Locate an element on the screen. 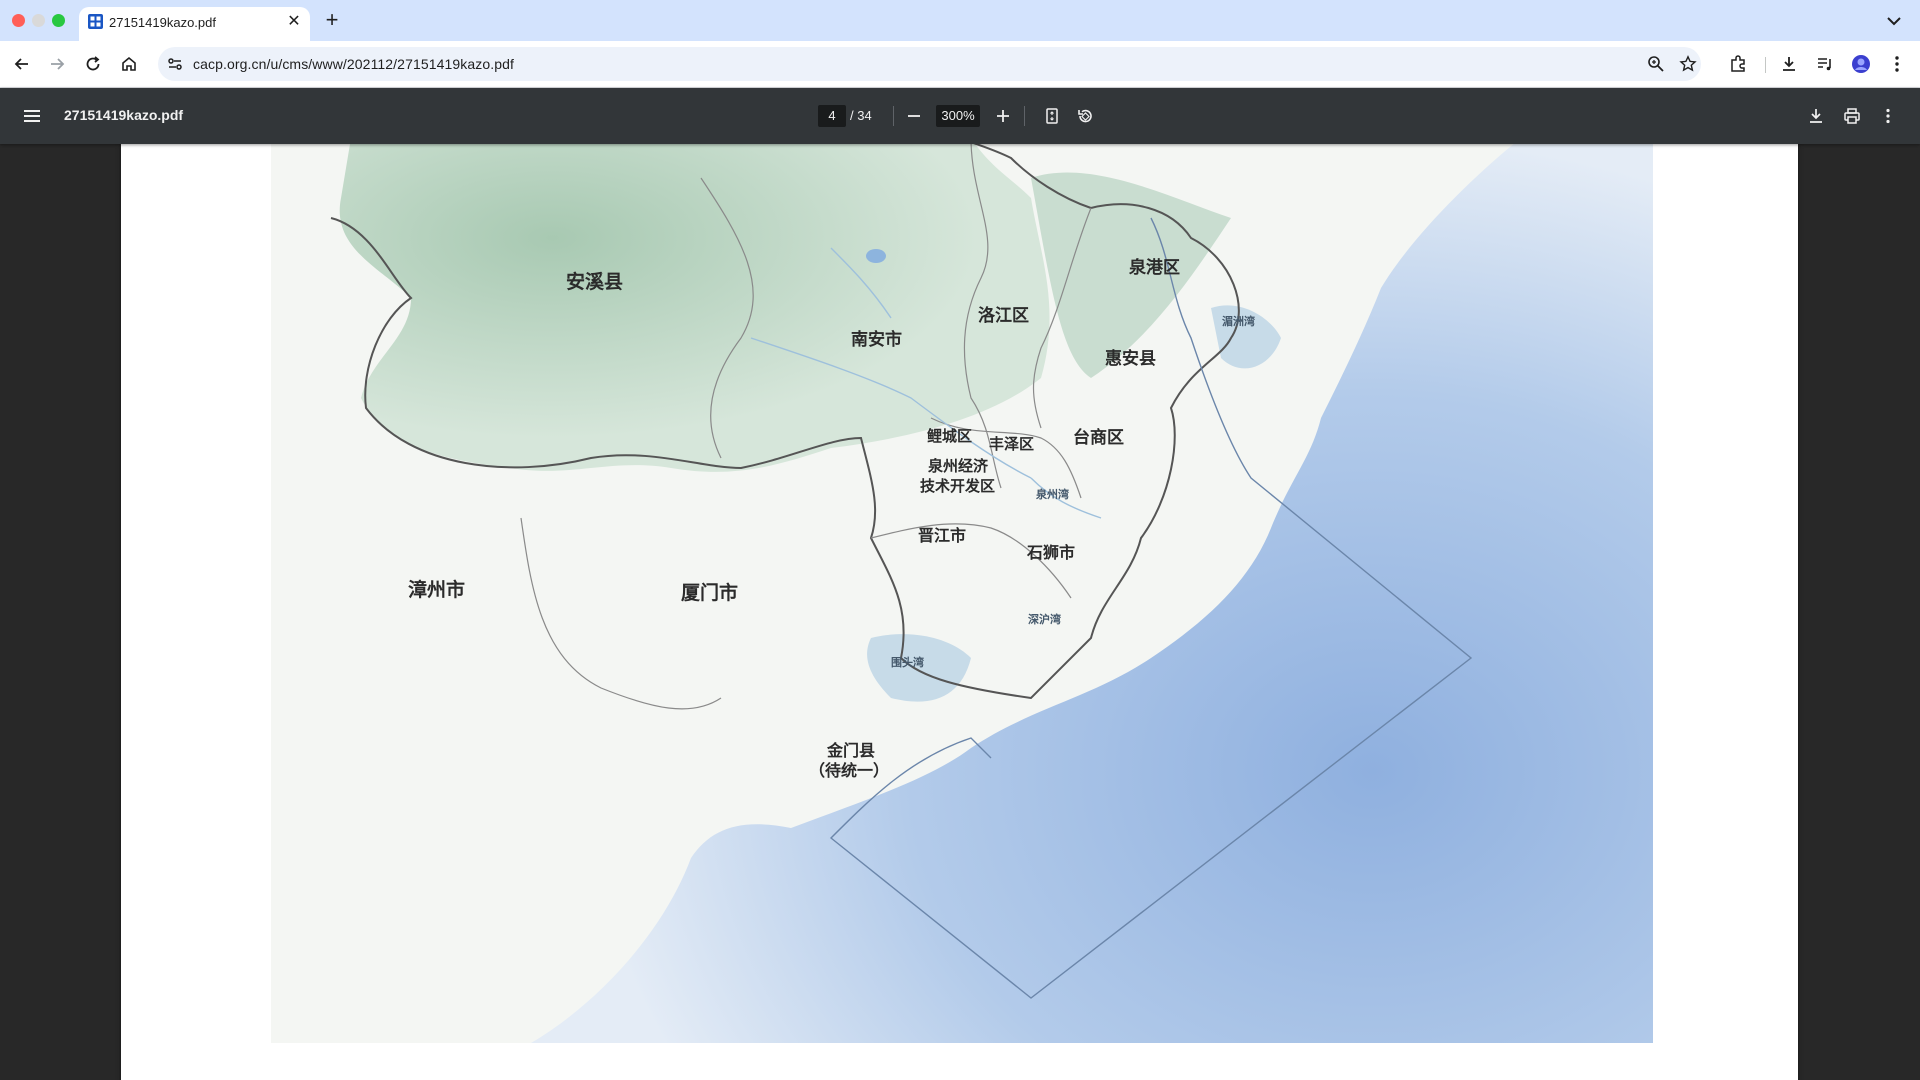  rotate-counterclockwise-icon is located at coordinates (1085, 116).